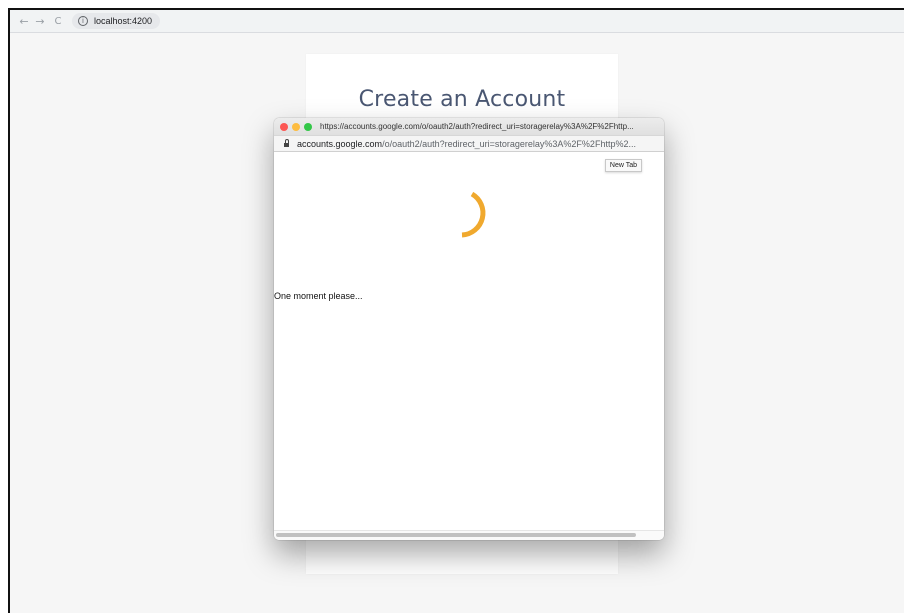  What do you see at coordinates (457, 21) in the screenshot?
I see `browser-toolbar: ← → C i localhost:4200` at bounding box center [457, 21].